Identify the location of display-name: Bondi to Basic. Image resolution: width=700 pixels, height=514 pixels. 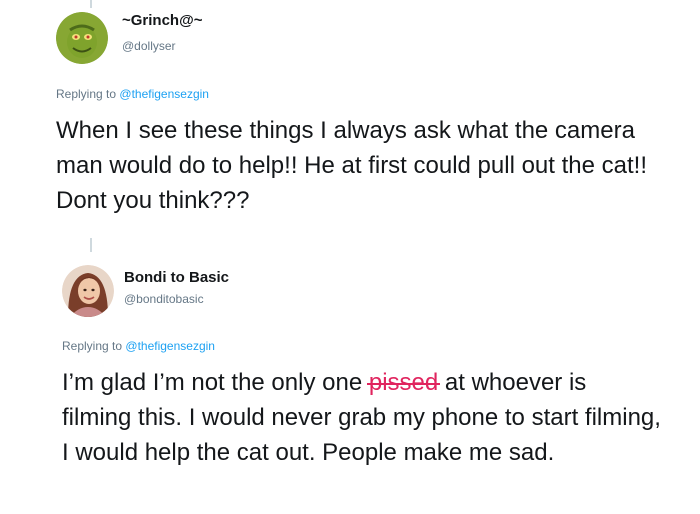
(176, 277).